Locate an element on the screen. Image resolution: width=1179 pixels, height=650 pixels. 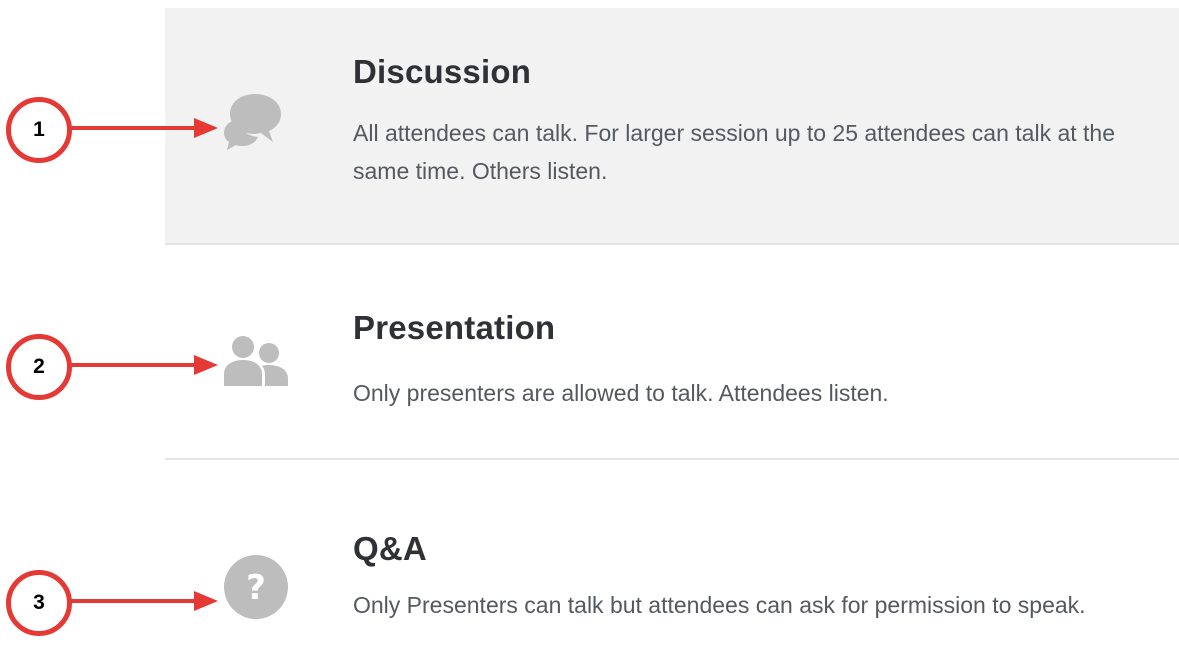
callout-marker-1: 1 is located at coordinates (39, 130).